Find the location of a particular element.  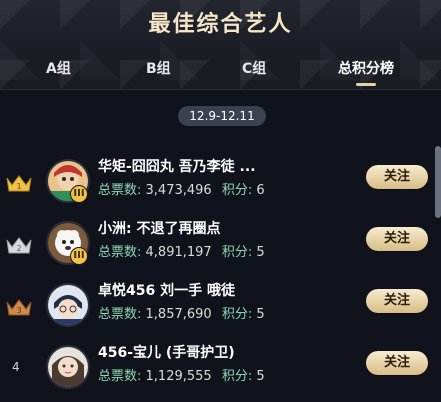

tab-a-group: A组 is located at coordinates (58, 68).